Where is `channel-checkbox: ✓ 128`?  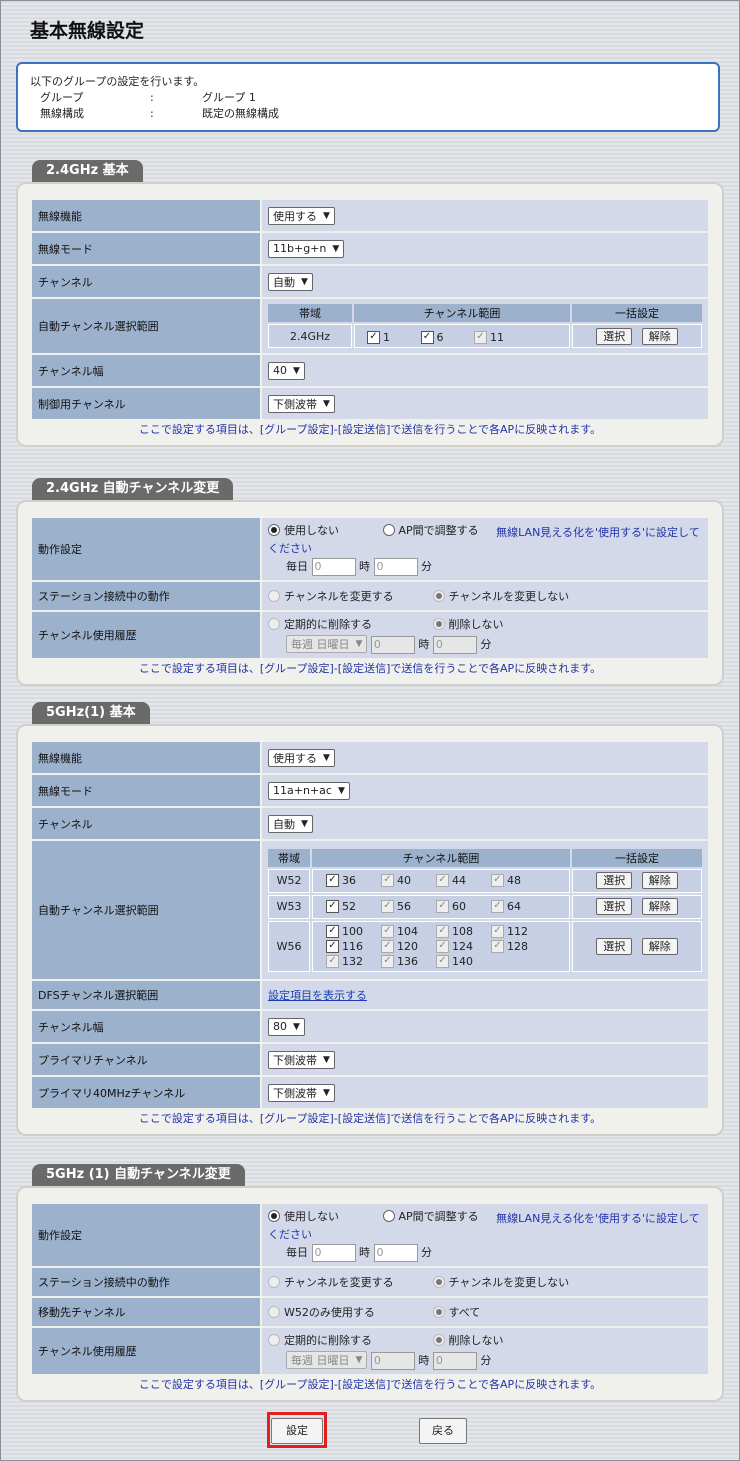 channel-checkbox: ✓ 128 is located at coordinates (518, 946).